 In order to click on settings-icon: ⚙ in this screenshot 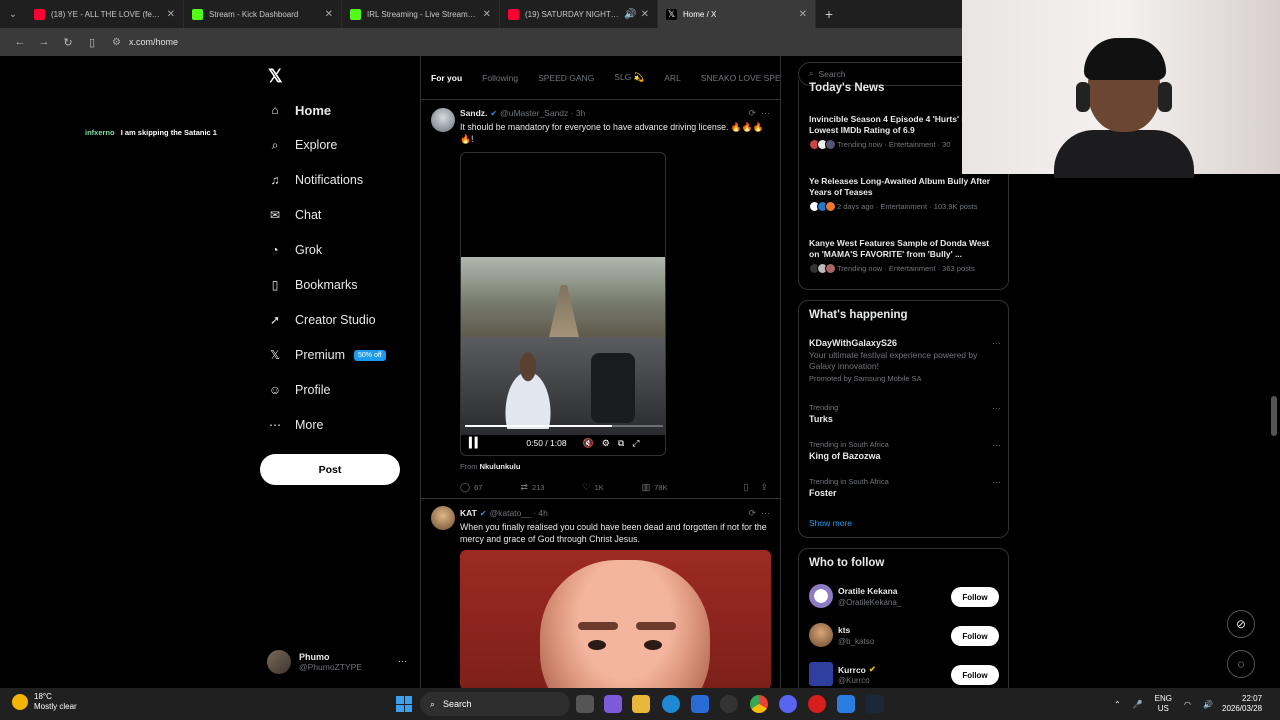, I will do `click(606, 443)`.